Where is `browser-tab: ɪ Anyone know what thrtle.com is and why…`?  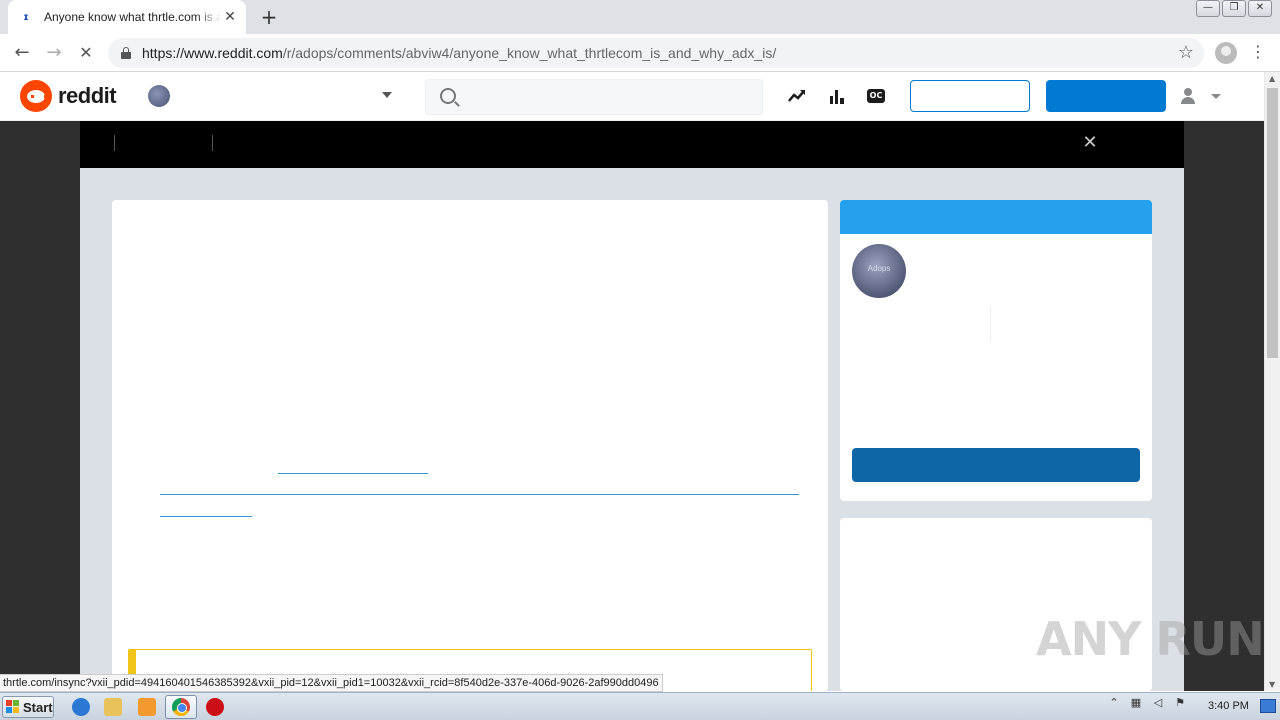
browser-tab: ɪ Anyone know what thrtle.com is and why… is located at coordinates (127, 17).